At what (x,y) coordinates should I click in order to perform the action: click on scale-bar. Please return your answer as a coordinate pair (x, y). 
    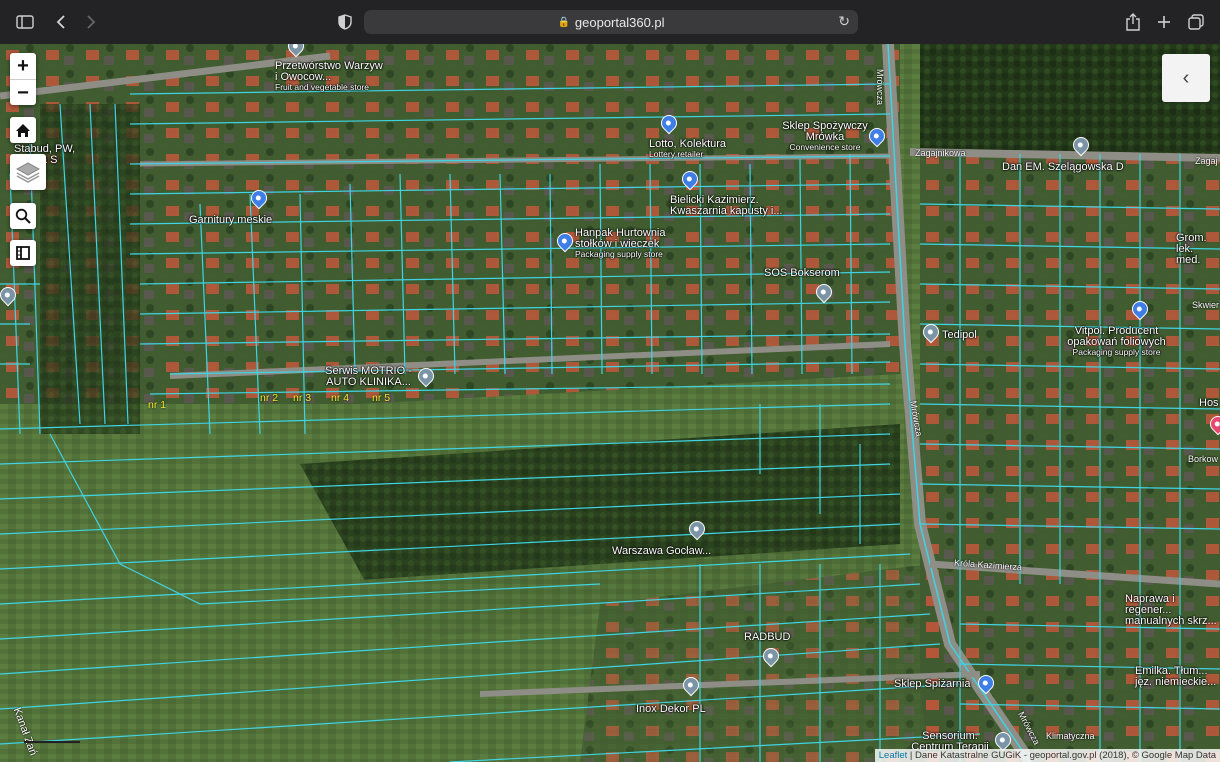
    Looking at the image, I should click on (52, 741).